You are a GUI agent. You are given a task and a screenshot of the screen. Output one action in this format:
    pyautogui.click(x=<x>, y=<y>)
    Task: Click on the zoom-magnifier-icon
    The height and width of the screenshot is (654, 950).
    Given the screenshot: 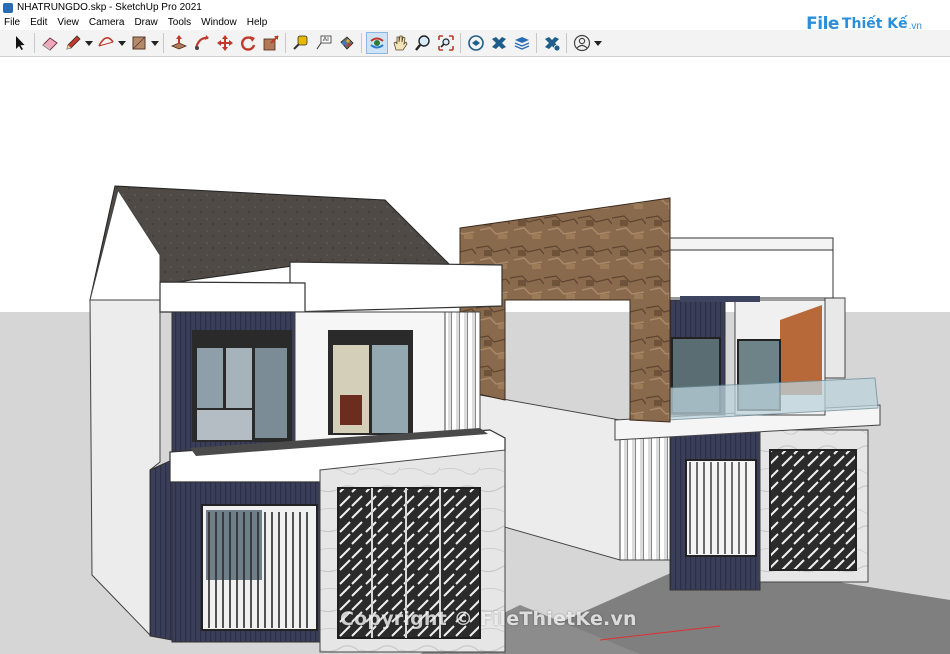 What is the action you would take?
    pyautogui.click(x=422, y=43)
    